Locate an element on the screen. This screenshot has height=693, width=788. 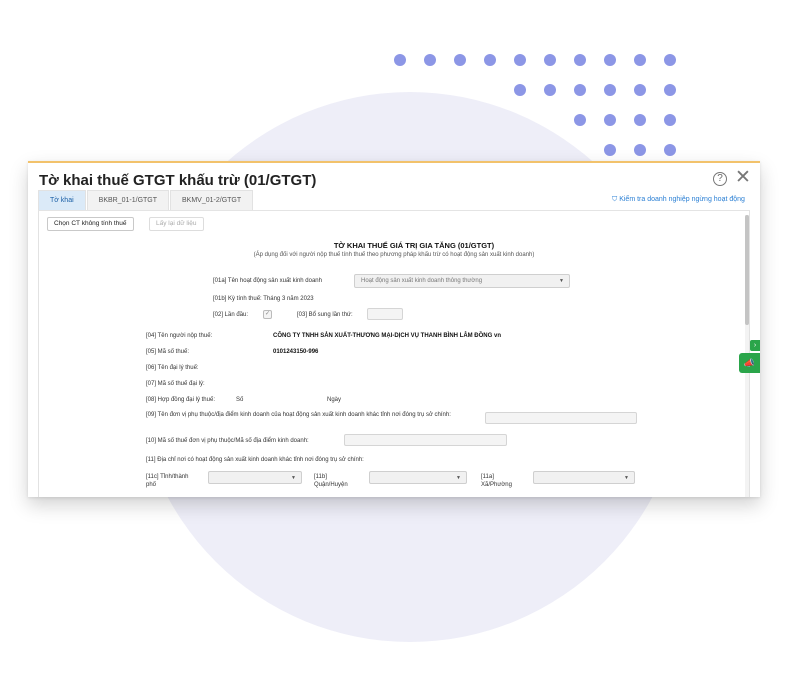
f08-label: [08] Hợp đồng đại lý thuế: is located at coordinates (180, 400).